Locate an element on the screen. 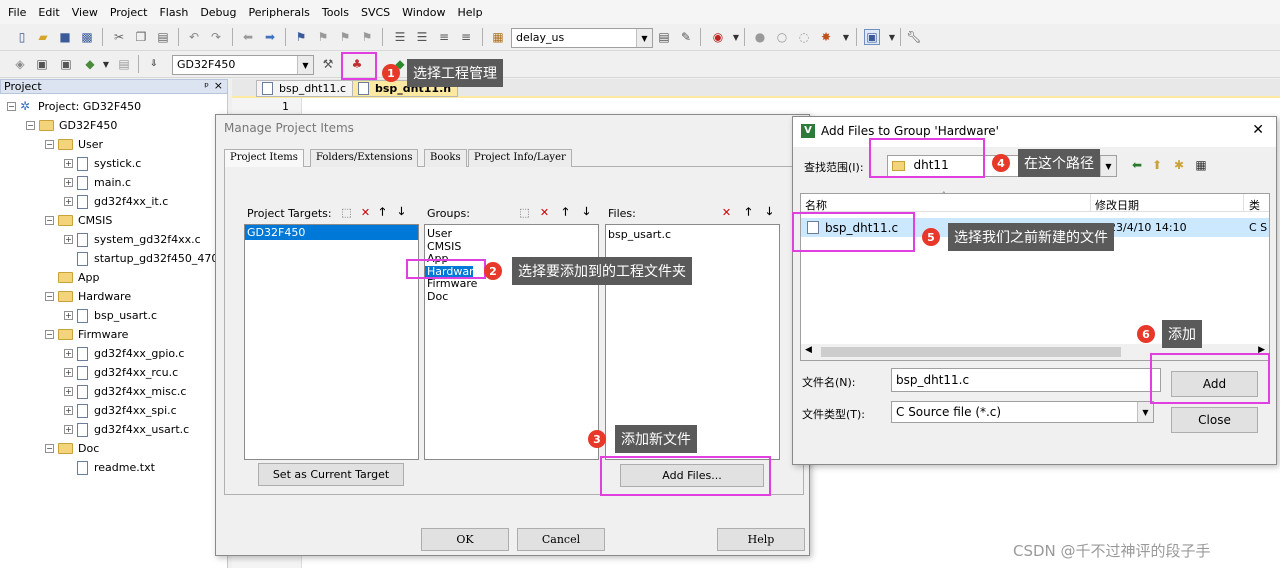  redo-icon: ↷ is located at coordinates (216, 37).